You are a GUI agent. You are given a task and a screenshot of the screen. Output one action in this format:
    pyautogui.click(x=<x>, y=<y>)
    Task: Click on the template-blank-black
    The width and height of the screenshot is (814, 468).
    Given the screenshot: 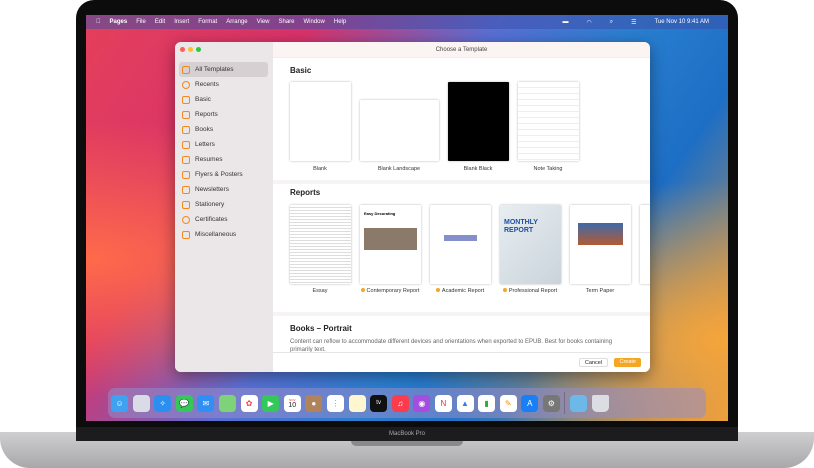 What is the action you would take?
    pyautogui.click(x=478, y=121)
    